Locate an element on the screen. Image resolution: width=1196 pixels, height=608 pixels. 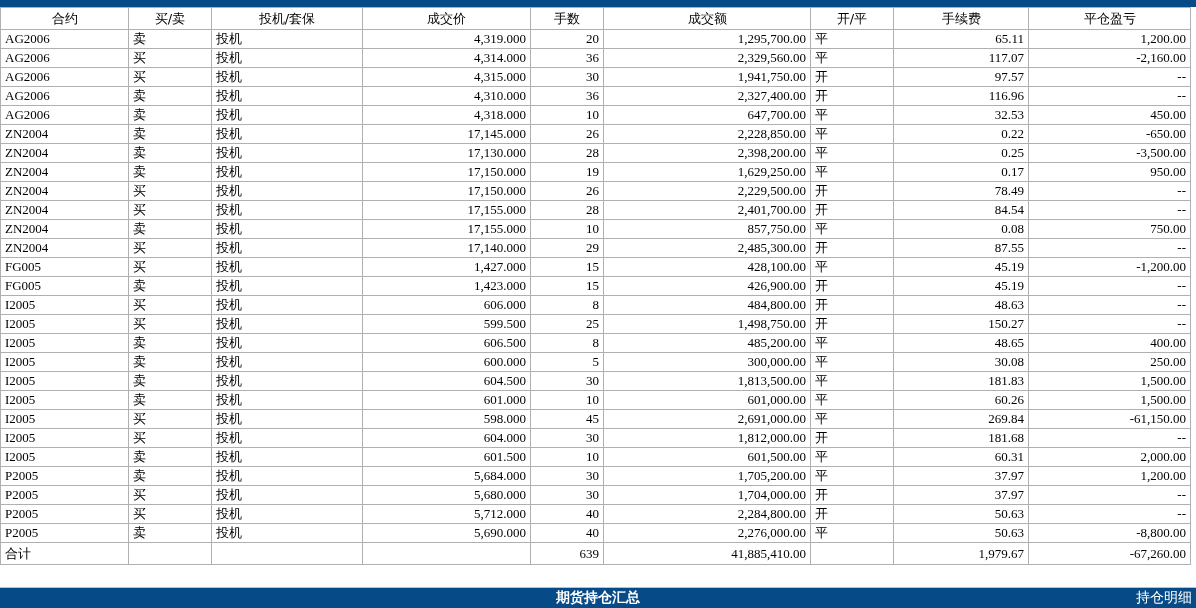
table-cell: 5,690.000 is located at coordinates (446, 533).